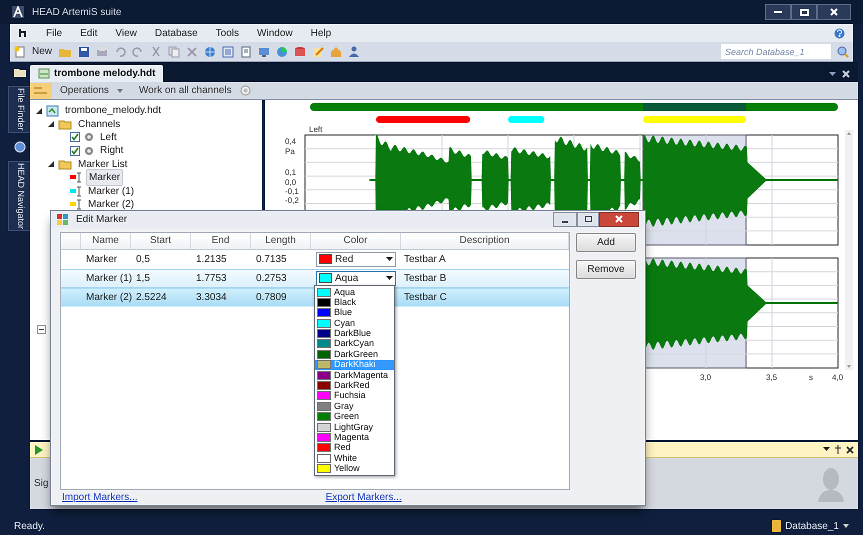  Describe the element at coordinates (354, 417) in the screenshot. I see `color-option: Green` at that location.